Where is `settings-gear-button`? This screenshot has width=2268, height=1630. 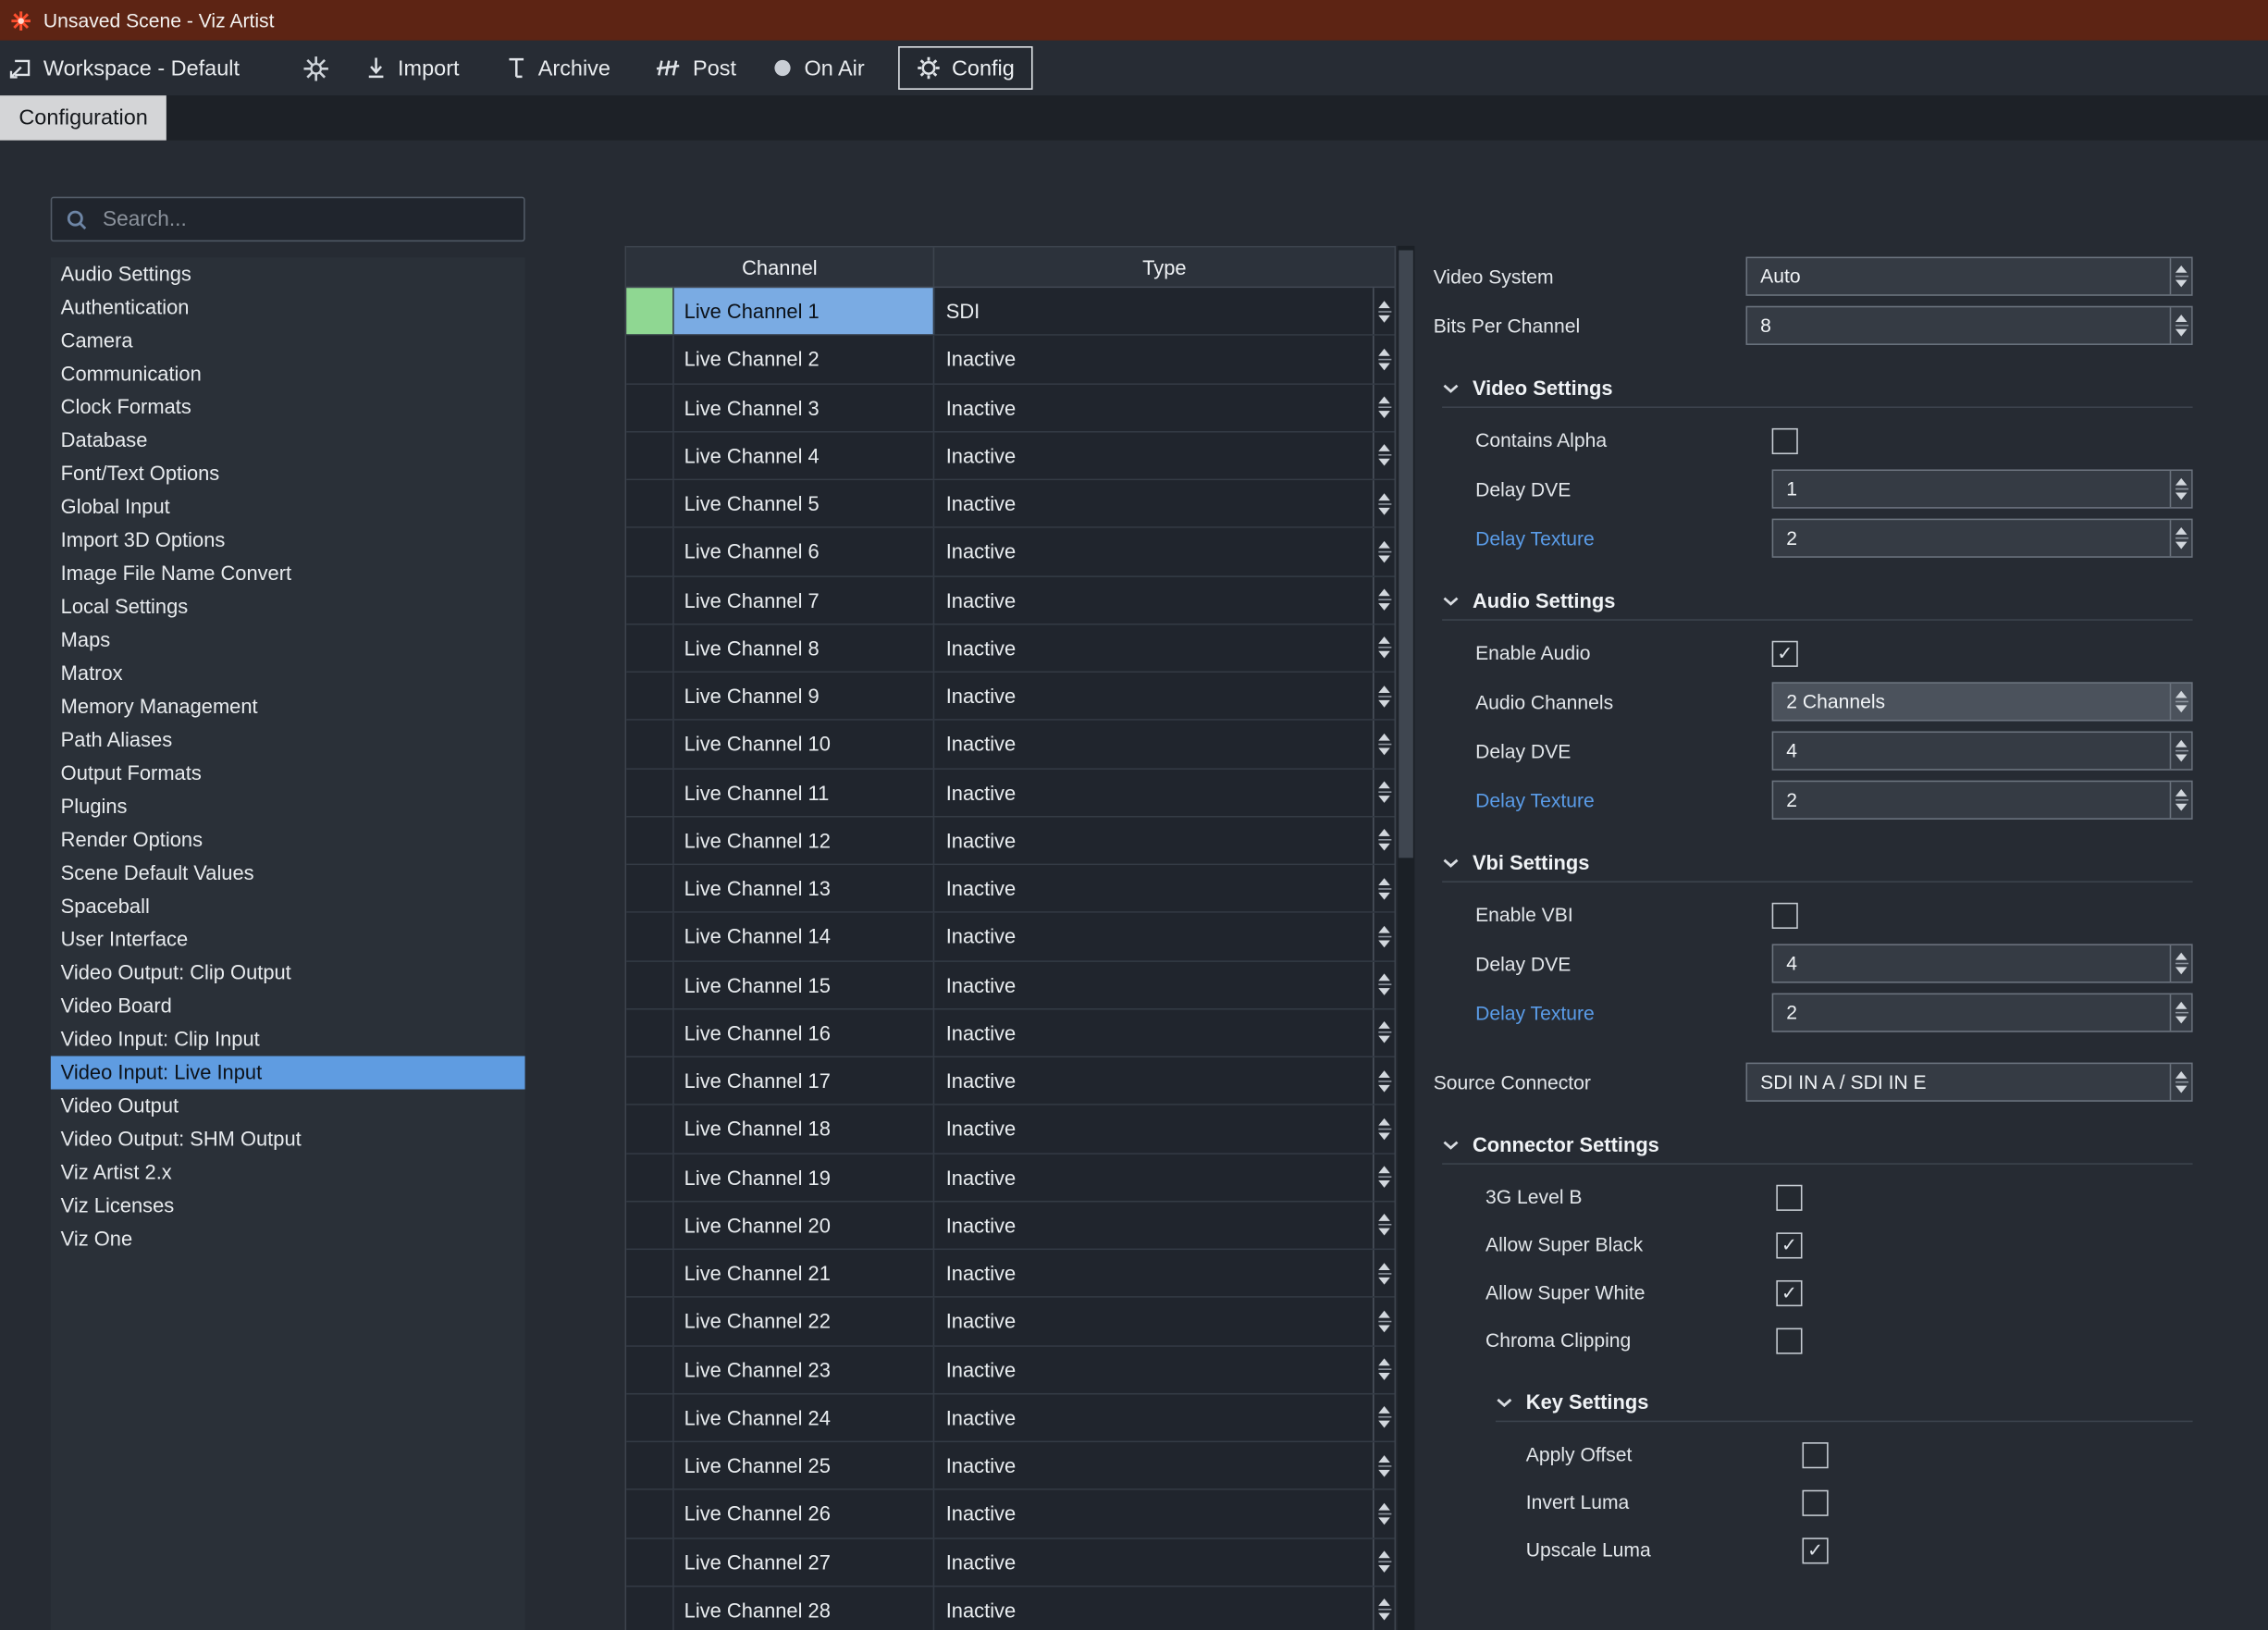
settings-gear-button is located at coordinates (316, 68).